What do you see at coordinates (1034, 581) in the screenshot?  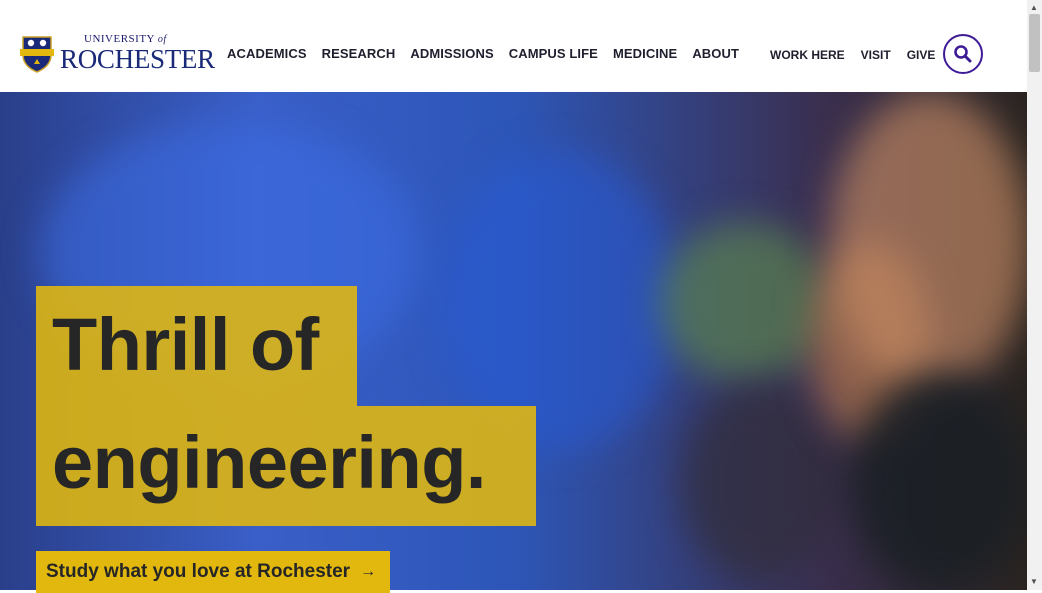 I see `scroll-down-icon: ▼` at bounding box center [1034, 581].